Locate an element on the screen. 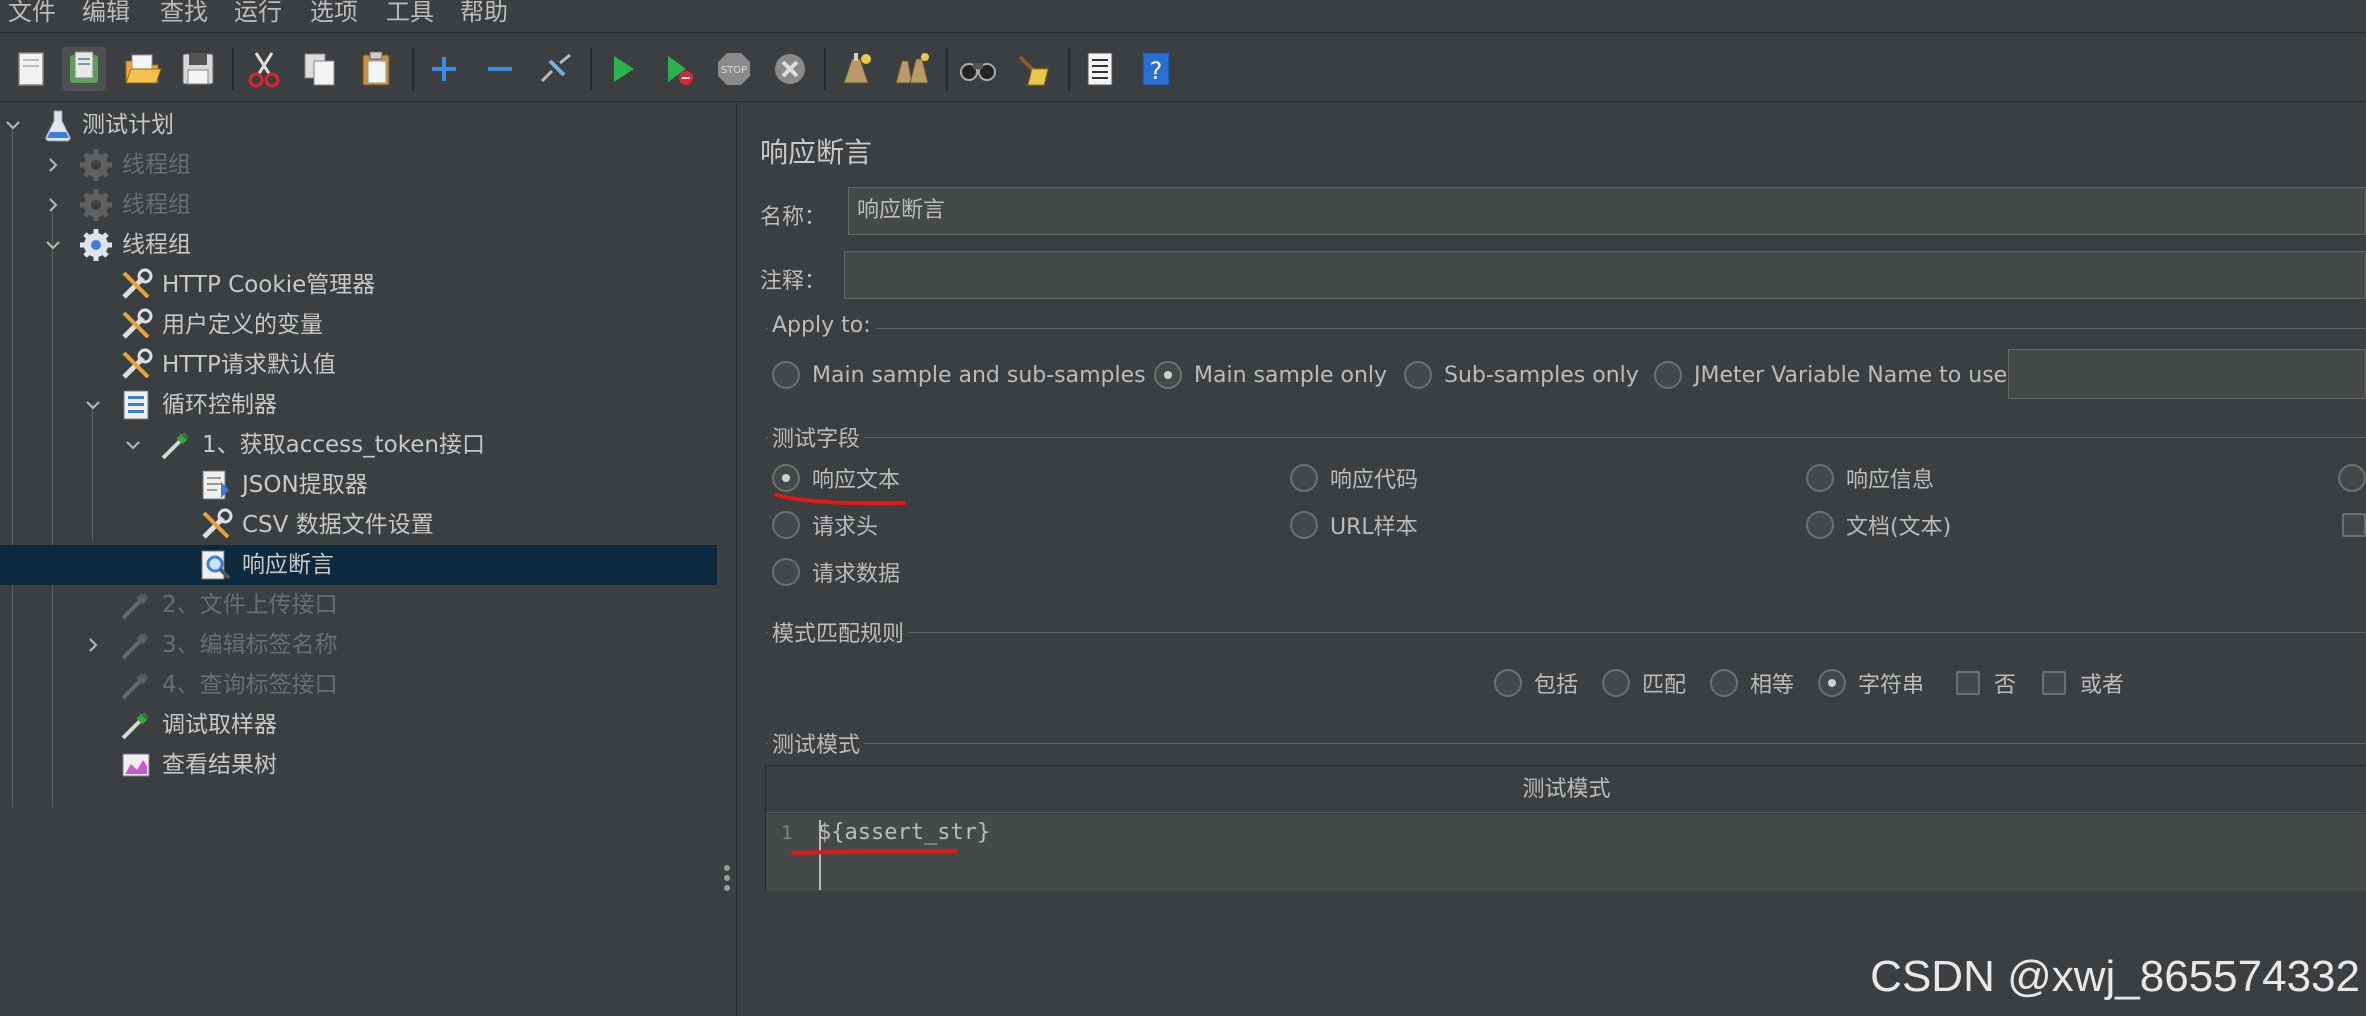 The image size is (2366, 1016). menu-edit: 编辑 is located at coordinates (106, 14).